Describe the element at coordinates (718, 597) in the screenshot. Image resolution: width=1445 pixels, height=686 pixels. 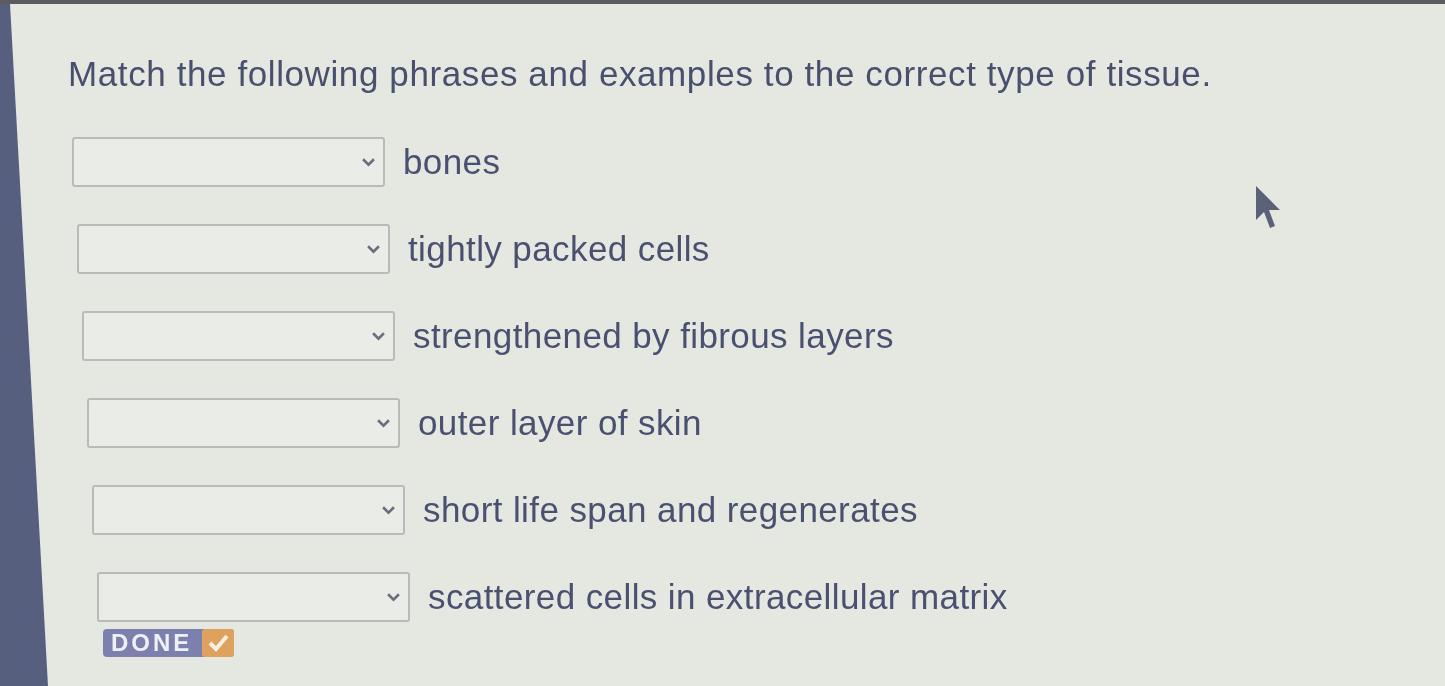
I see `match-phrase: scattered cells in extracellular matrix` at that location.